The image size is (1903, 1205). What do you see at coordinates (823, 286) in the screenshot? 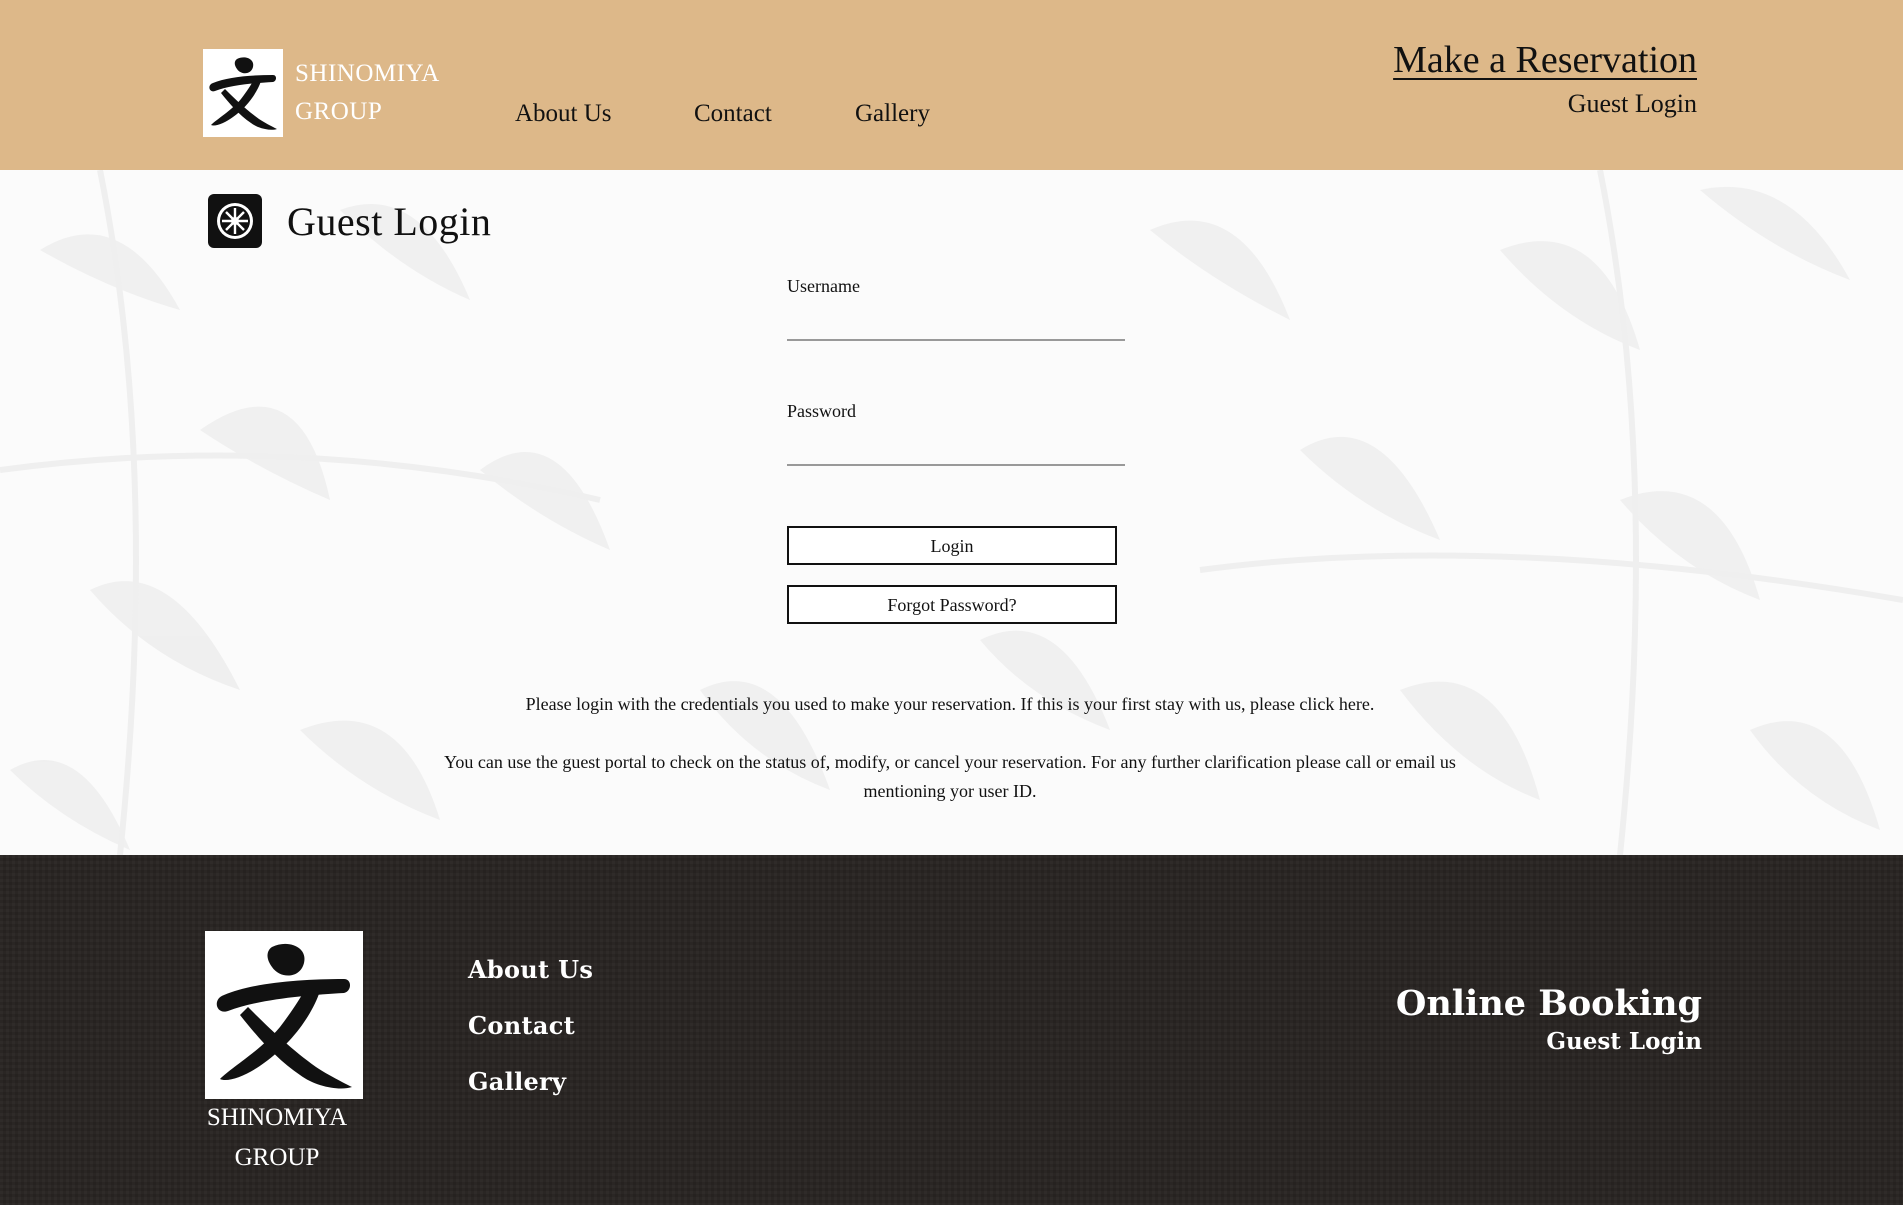
I see `username-label: Username` at bounding box center [823, 286].